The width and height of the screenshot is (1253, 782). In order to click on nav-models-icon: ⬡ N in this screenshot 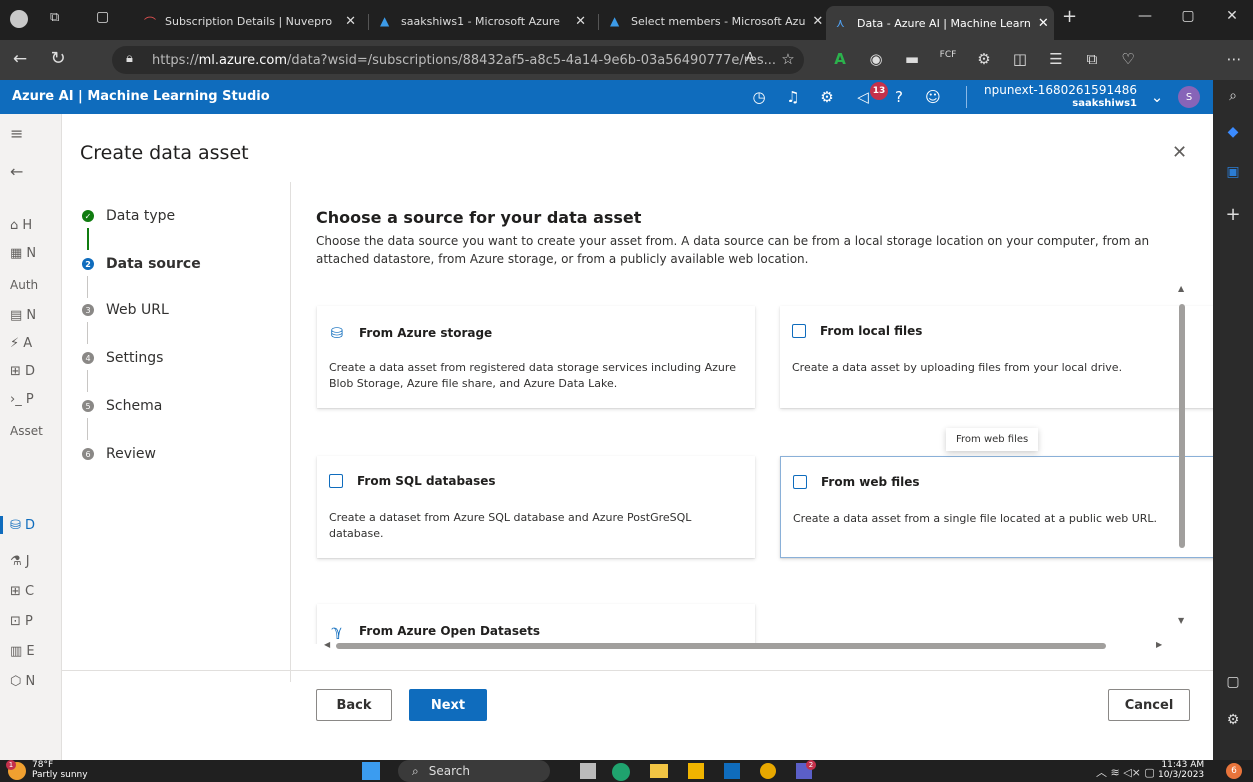, I will do `click(22, 681)`.